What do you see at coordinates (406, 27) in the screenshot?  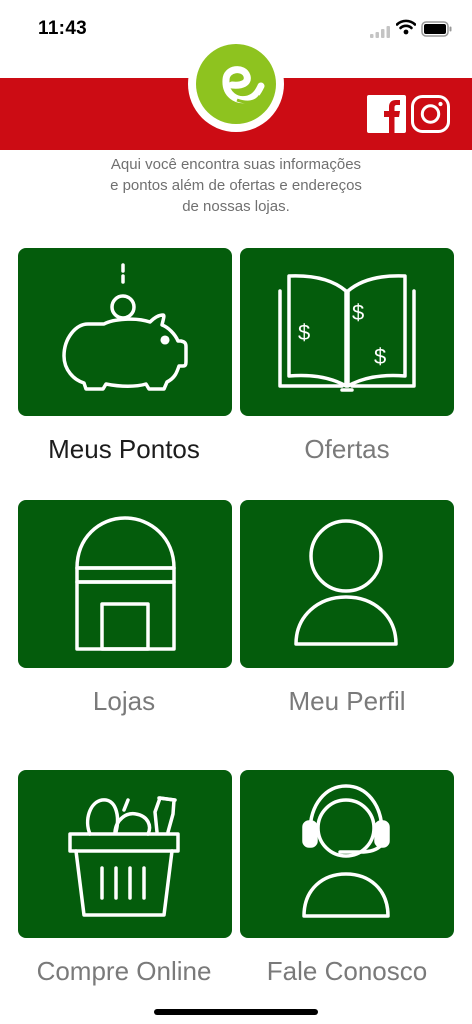 I see `wifi-icon` at bounding box center [406, 27].